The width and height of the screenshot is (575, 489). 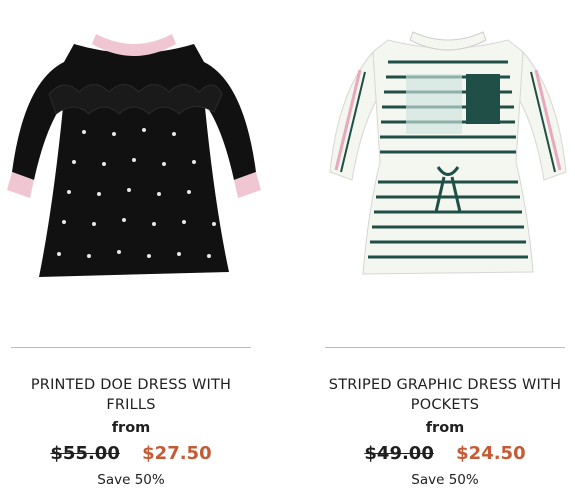 What do you see at coordinates (131, 395) in the screenshot?
I see `product-title: PRINTED DOE DRESS WITH FRILLS` at bounding box center [131, 395].